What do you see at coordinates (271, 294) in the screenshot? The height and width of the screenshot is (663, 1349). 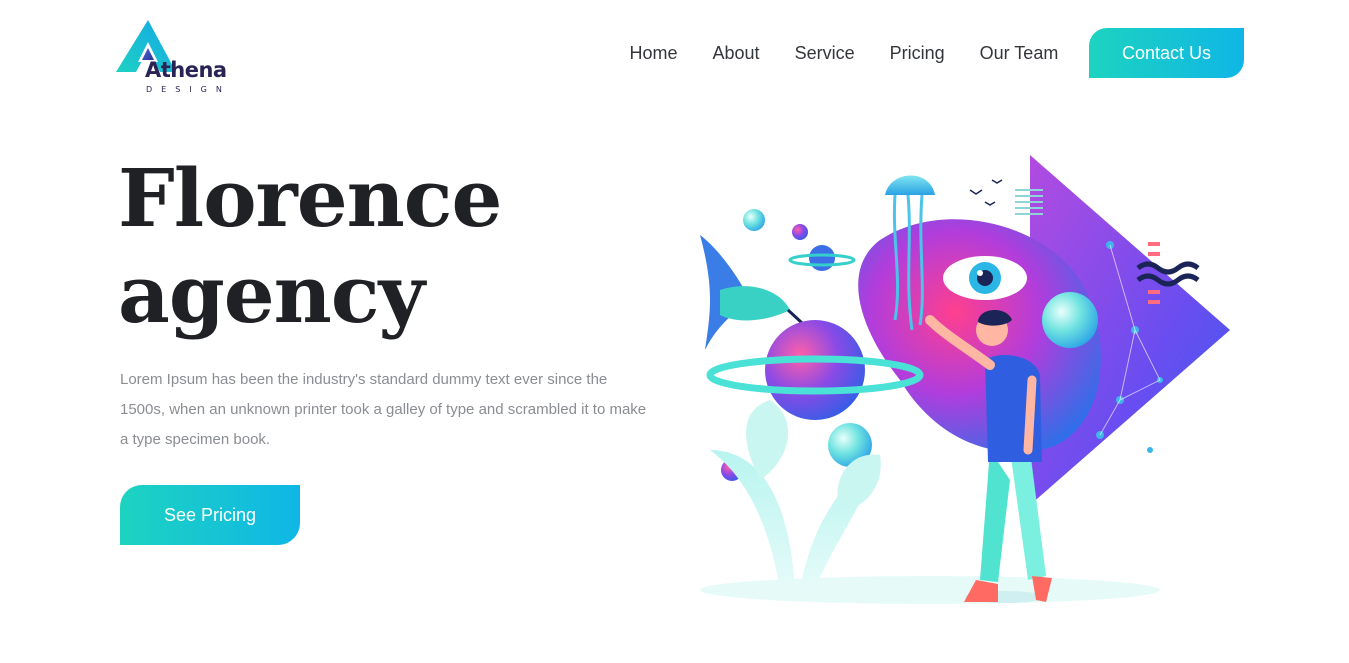 I see `hero-title-line-2: agency` at bounding box center [271, 294].